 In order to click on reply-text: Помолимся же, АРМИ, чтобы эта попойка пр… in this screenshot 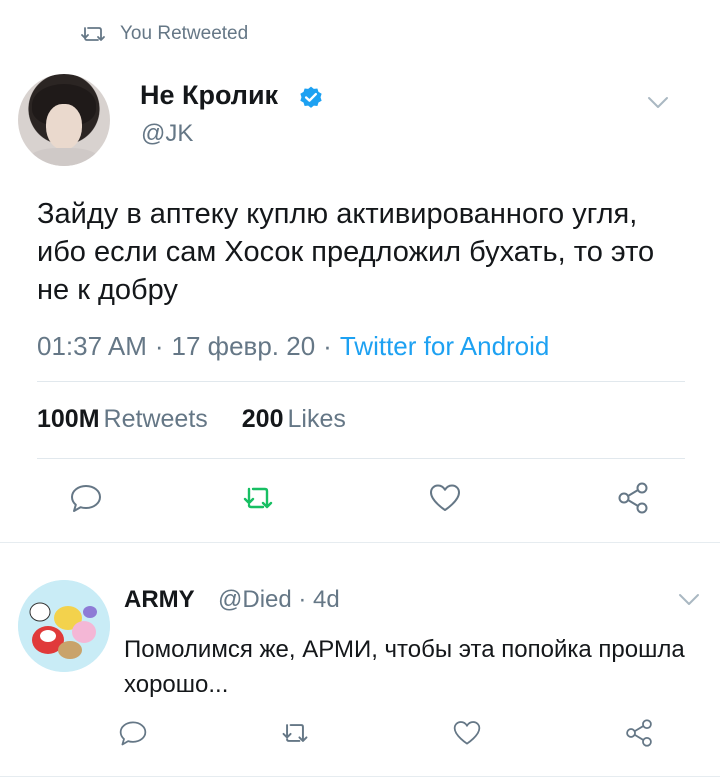, I will do `click(404, 667)`.